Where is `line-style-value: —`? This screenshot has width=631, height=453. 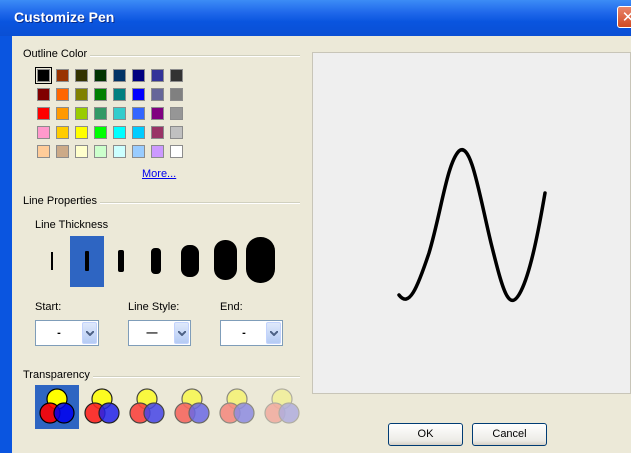 line-style-value: — is located at coordinates (152, 333).